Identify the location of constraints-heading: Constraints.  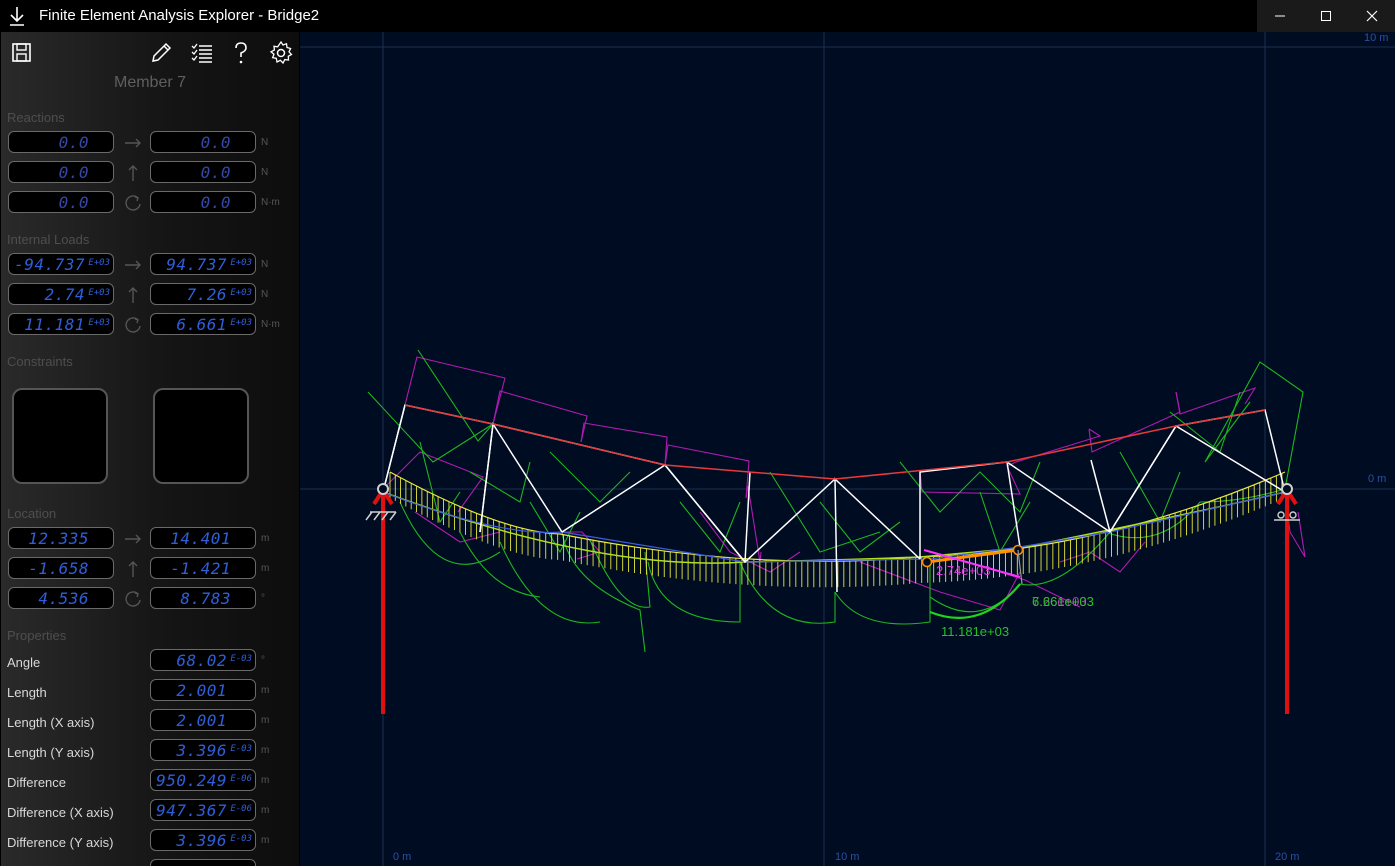
(40, 361).